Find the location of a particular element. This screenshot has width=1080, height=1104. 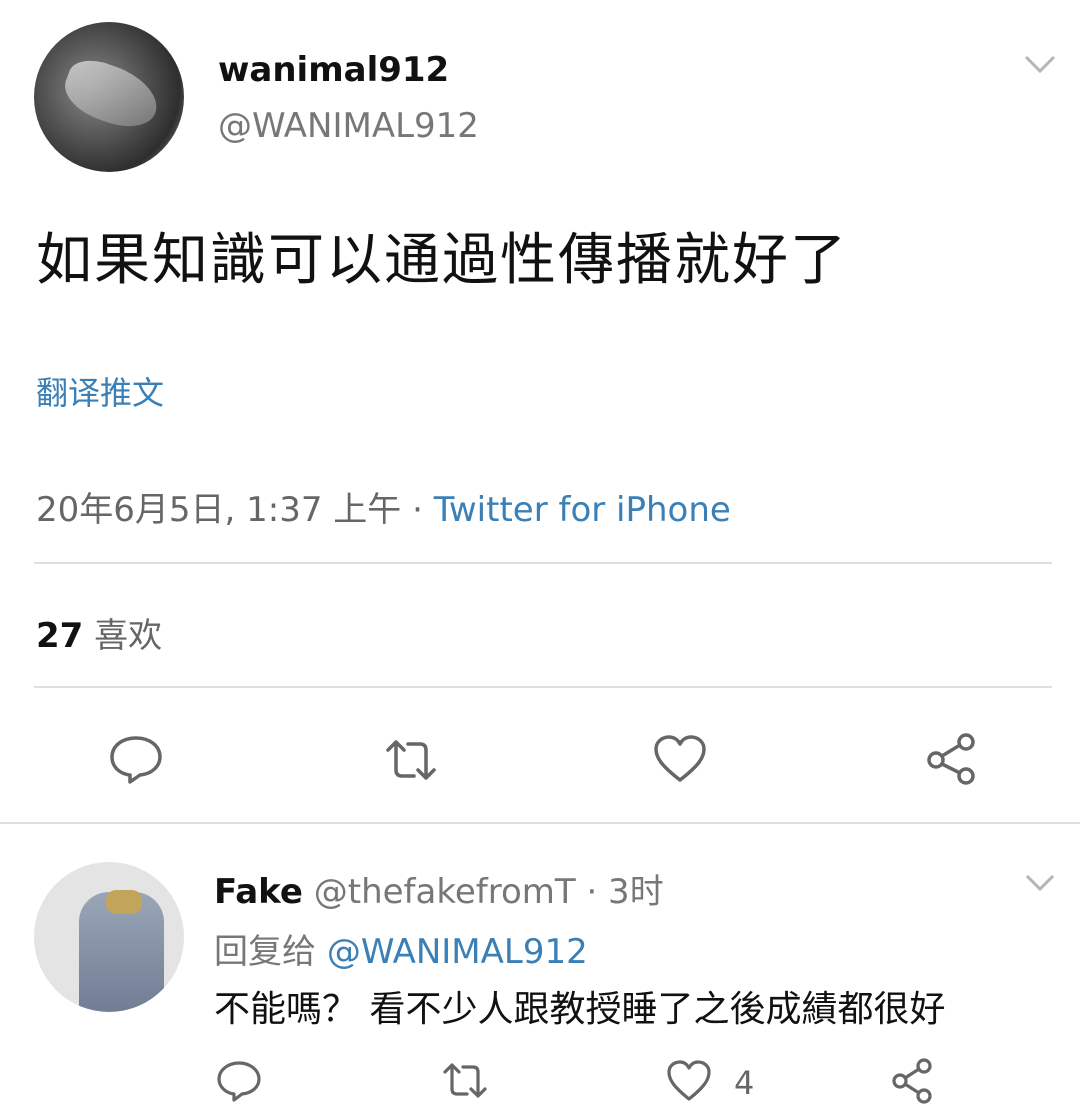

likes-count: 27 is located at coordinates (60, 636).